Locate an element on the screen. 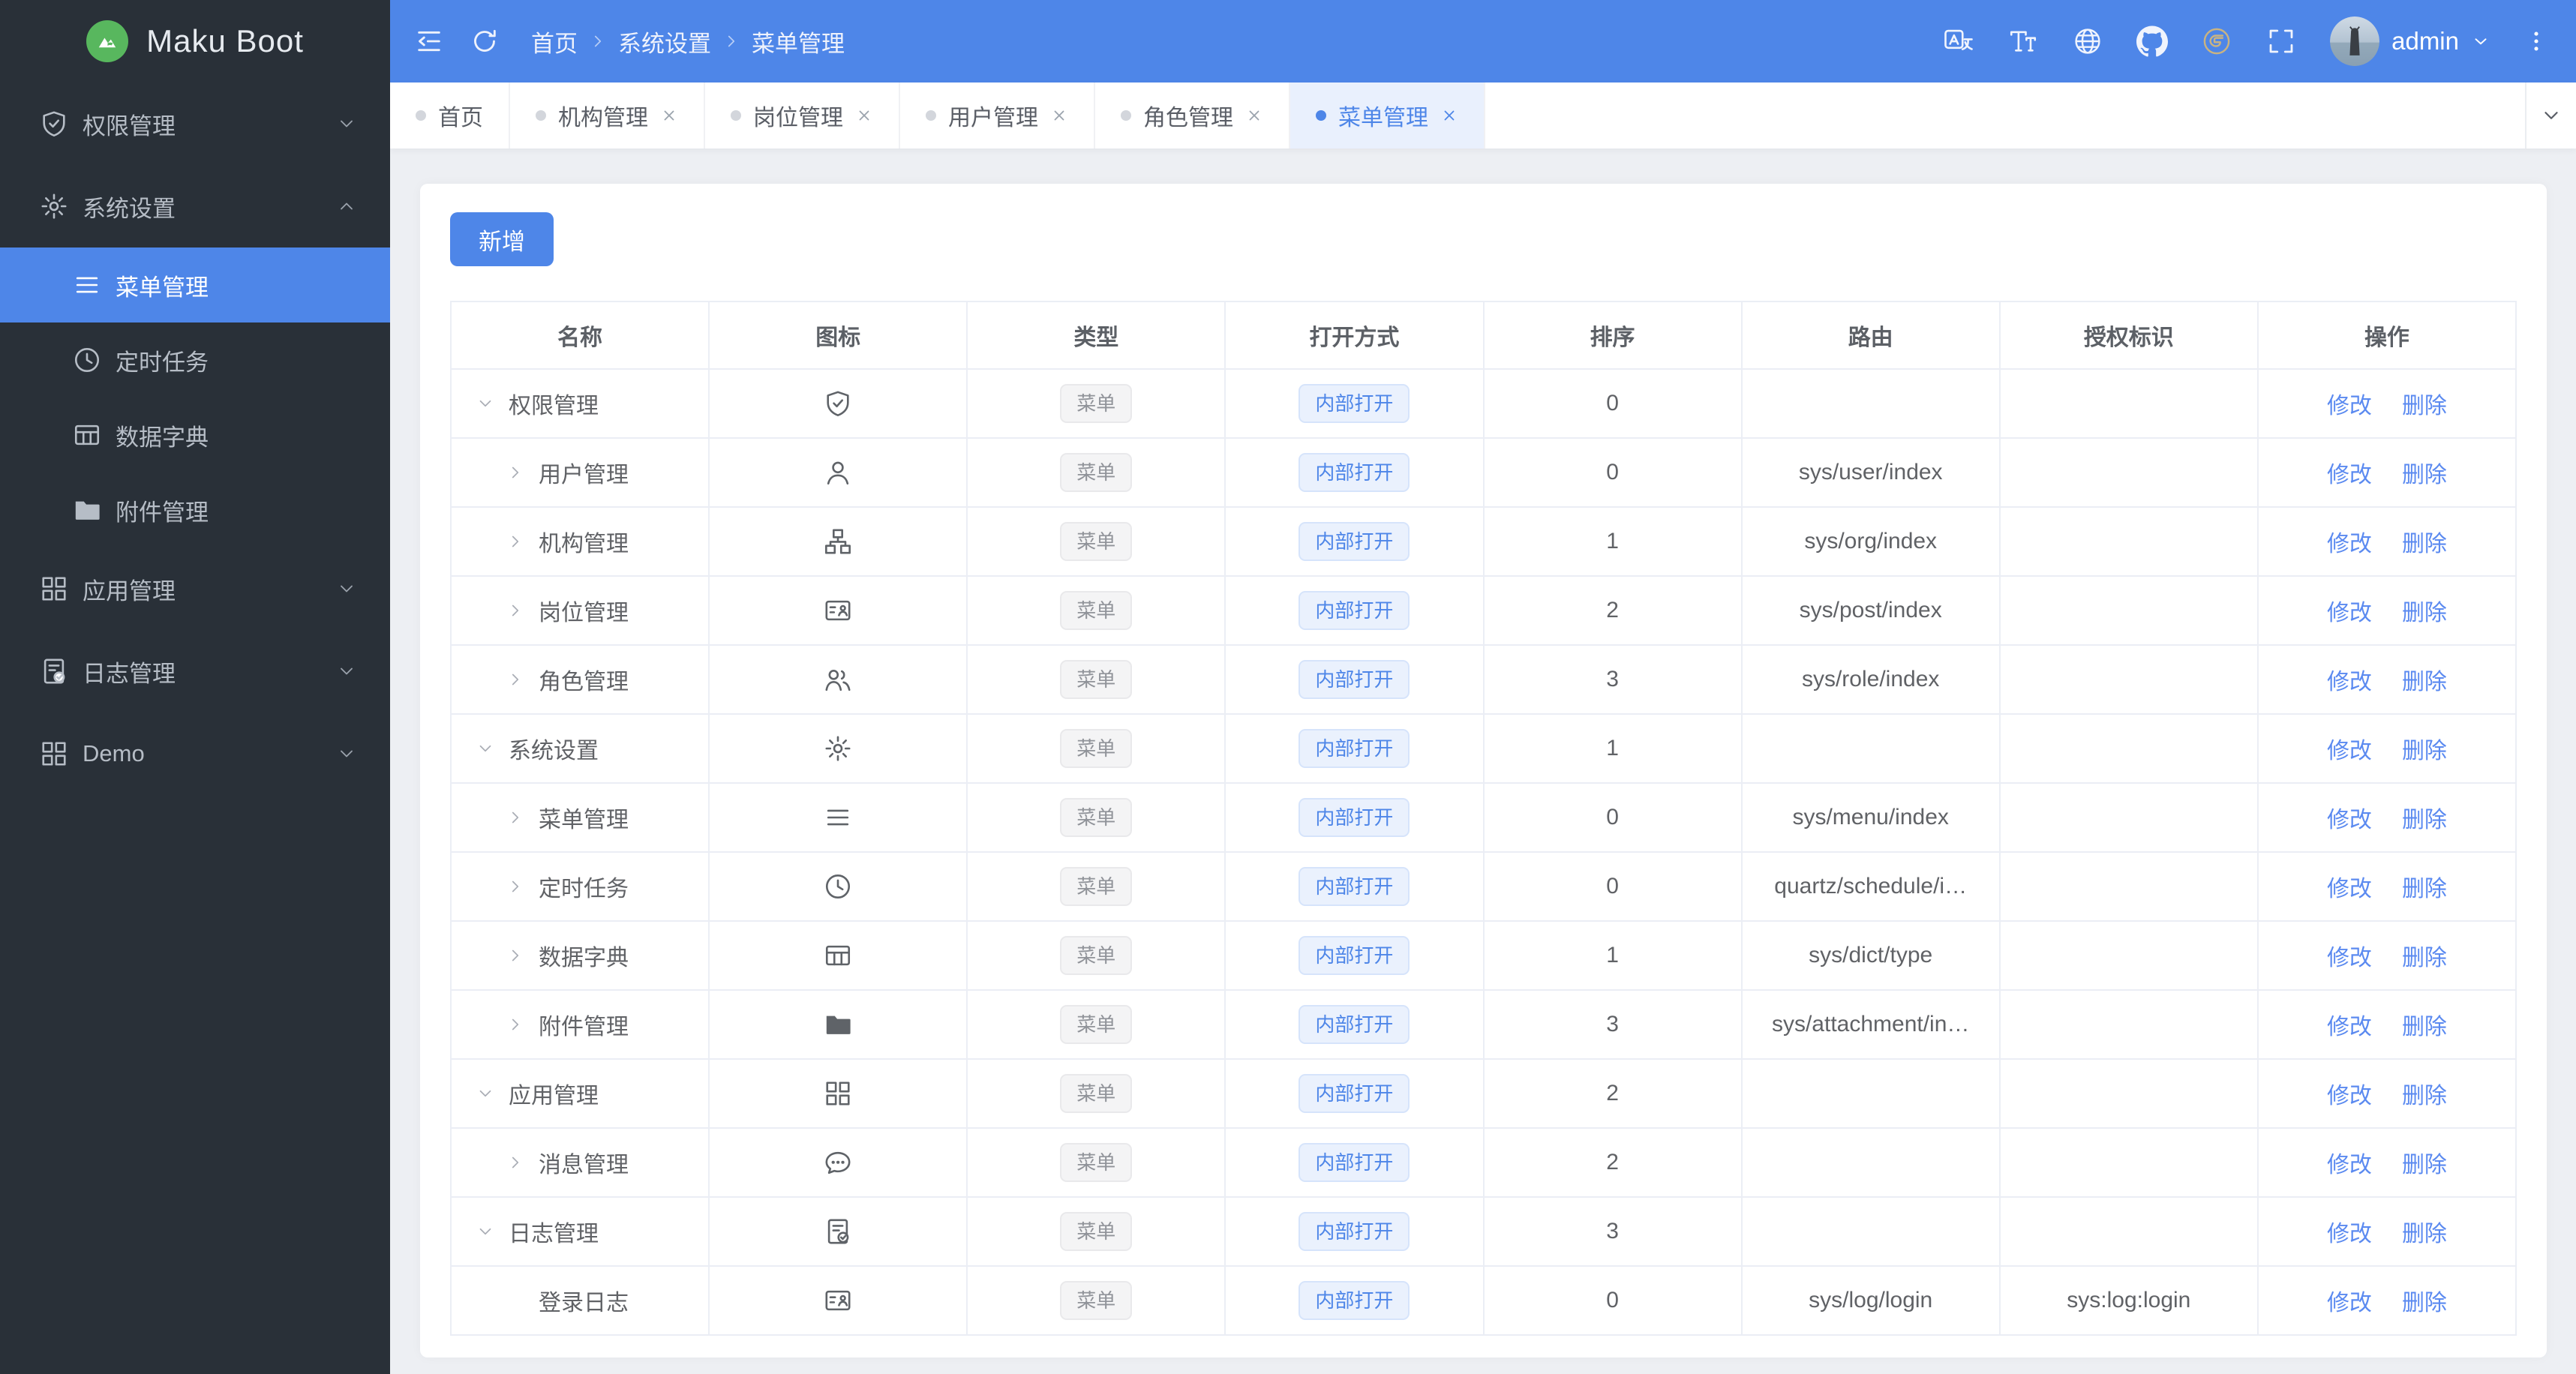 The image size is (2576, 1374). app-logo: Maku Boot is located at coordinates (195, 41).